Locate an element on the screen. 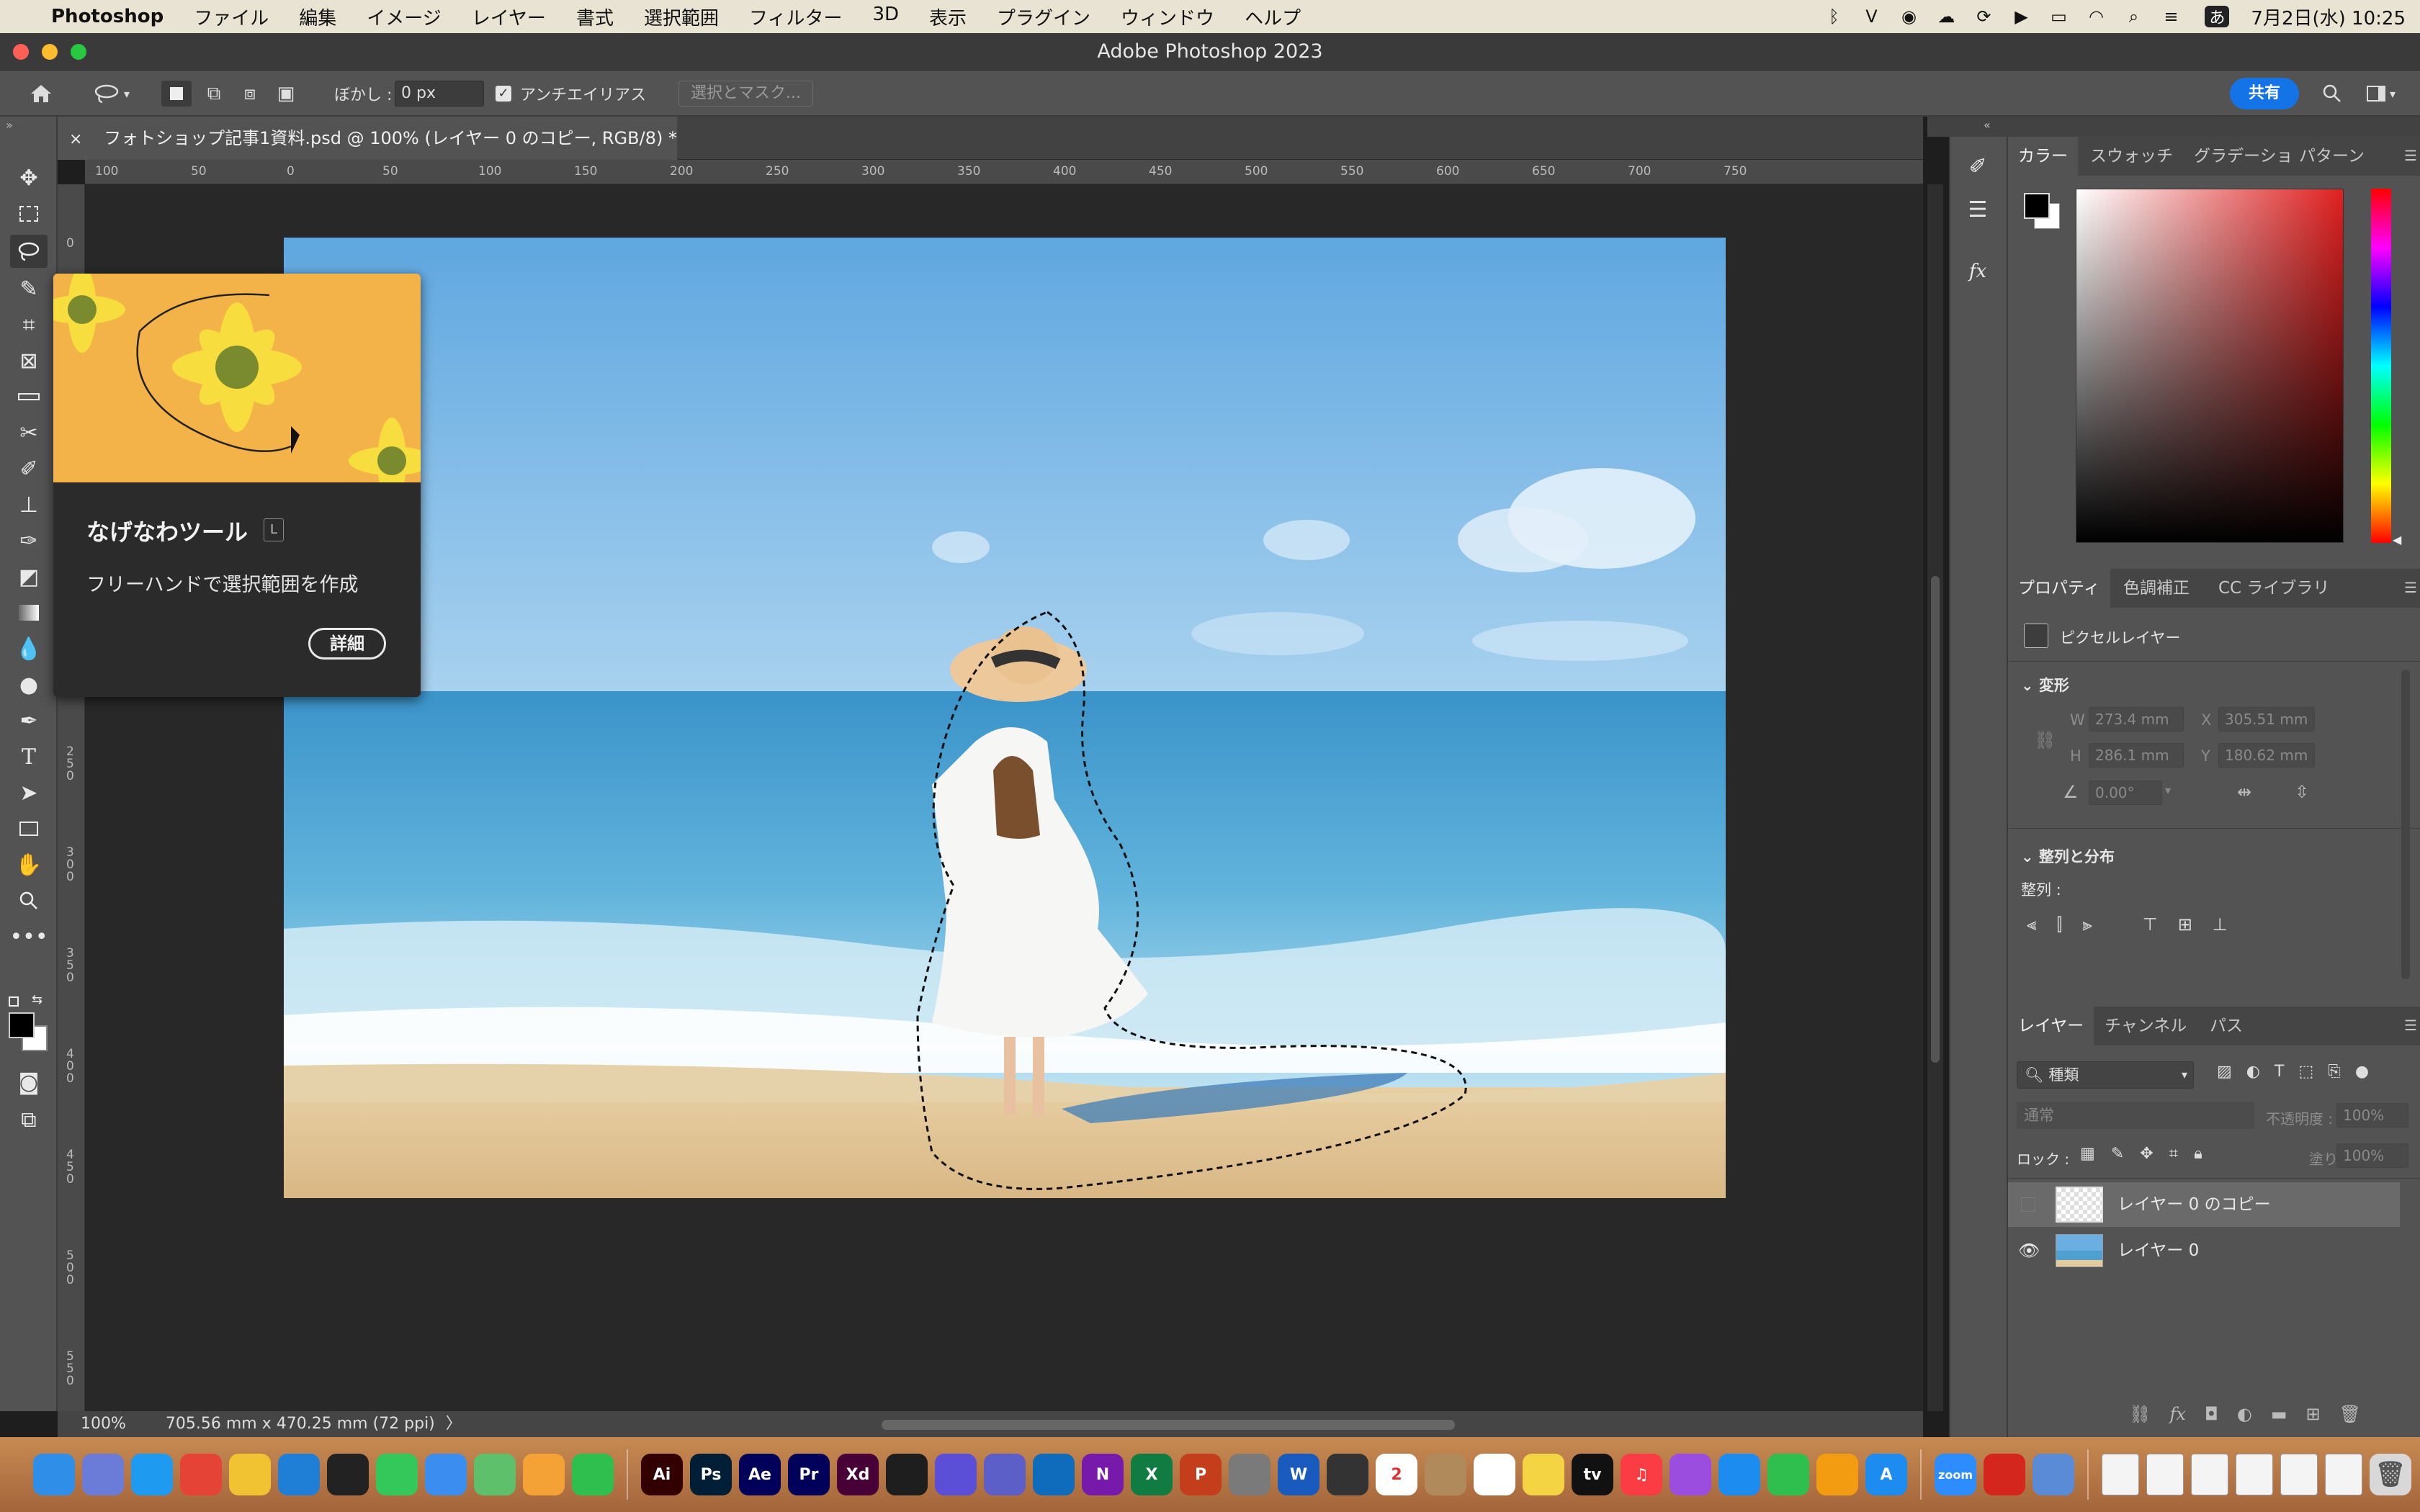 The height and width of the screenshot is (1512, 2420). xd-icon: Xd is located at coordinates (858, 1474).